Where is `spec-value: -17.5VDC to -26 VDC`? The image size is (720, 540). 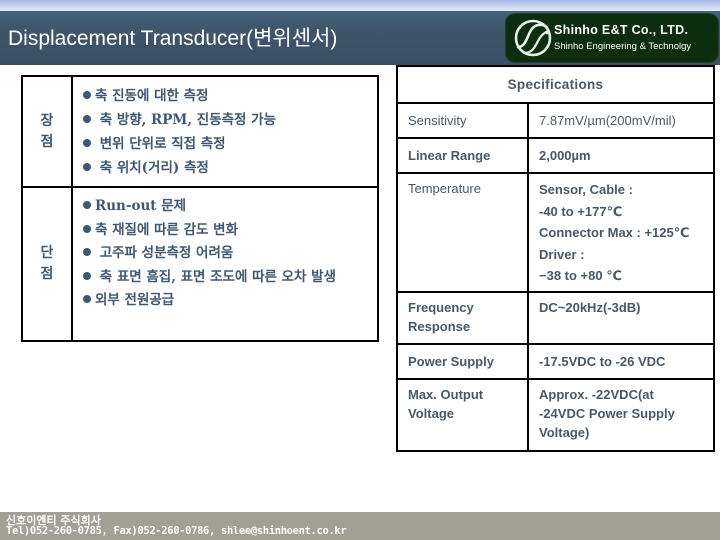
spec-value: -17.5VDC to -26 VDC is located at coordinates (621, 361).